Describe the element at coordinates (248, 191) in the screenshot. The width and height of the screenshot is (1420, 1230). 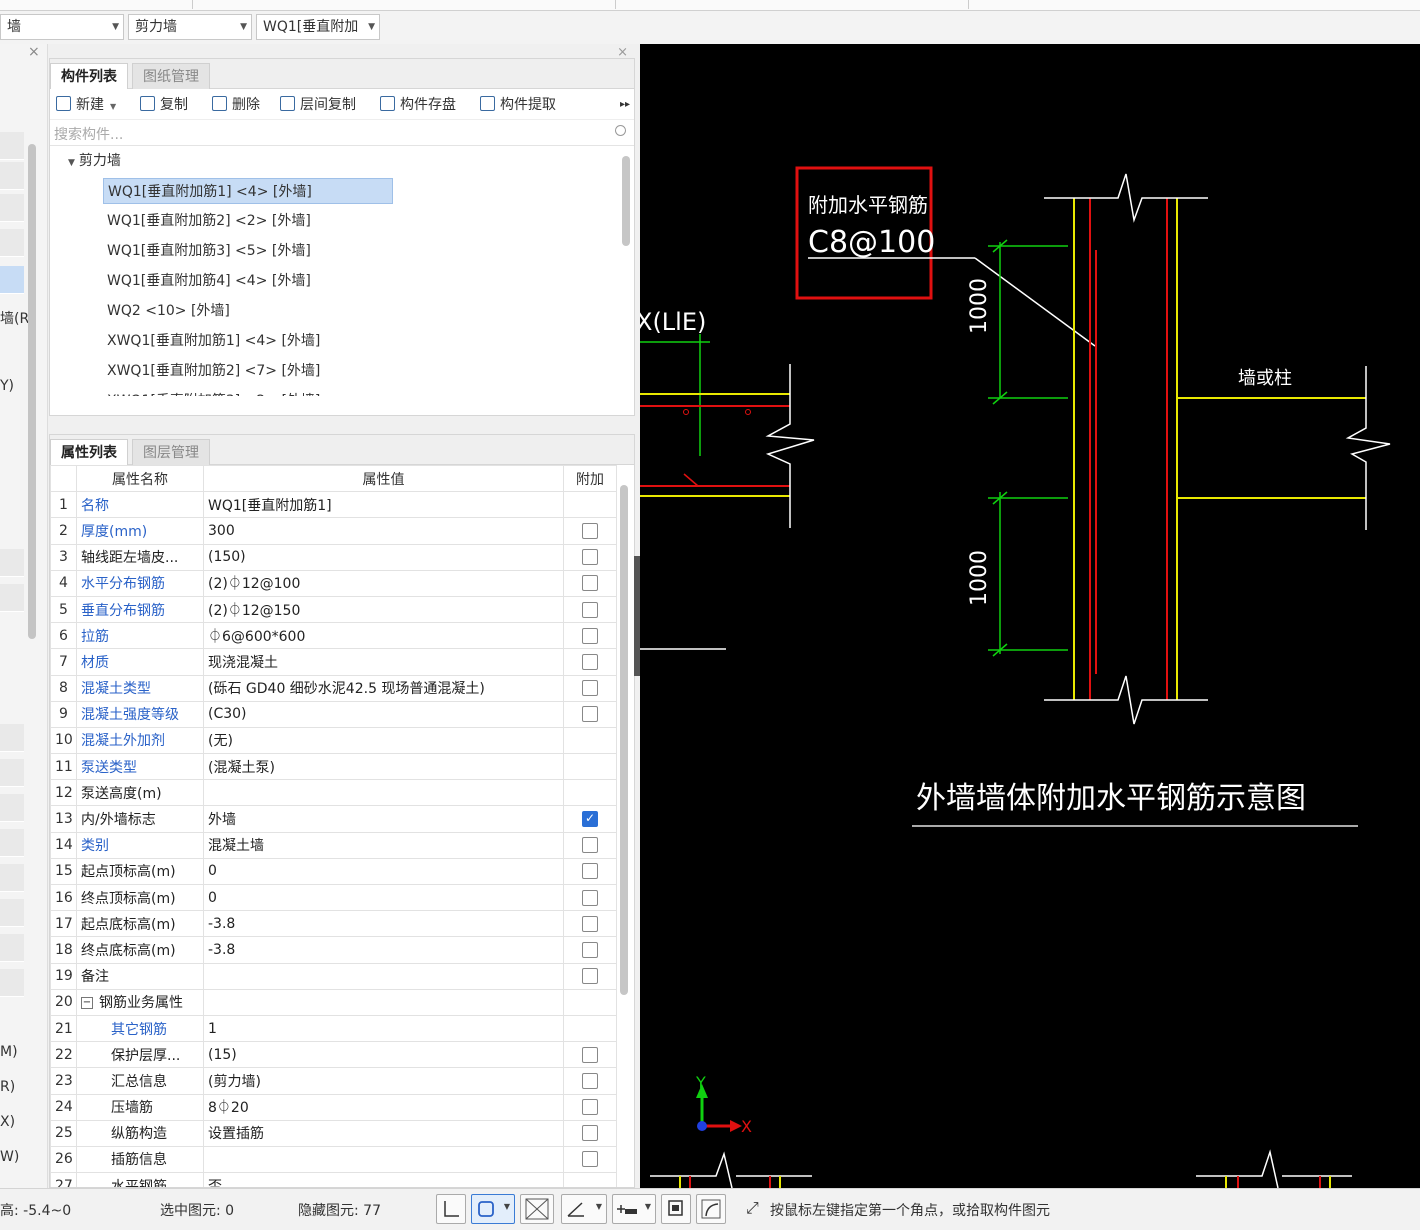
I see `tree-item: WQ1[垂直附加筋1] <4> [外墙]` at that location.